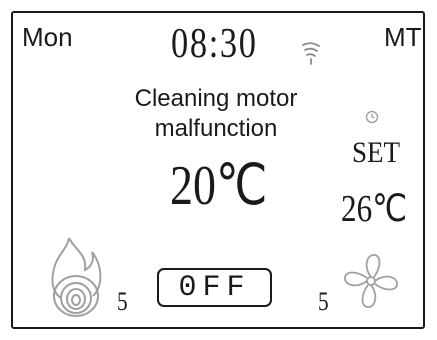  What do you see at coordinates (374, 209) in the screenshot?
I see `set-temperature: 26℃` at bounding box center [374, 209].